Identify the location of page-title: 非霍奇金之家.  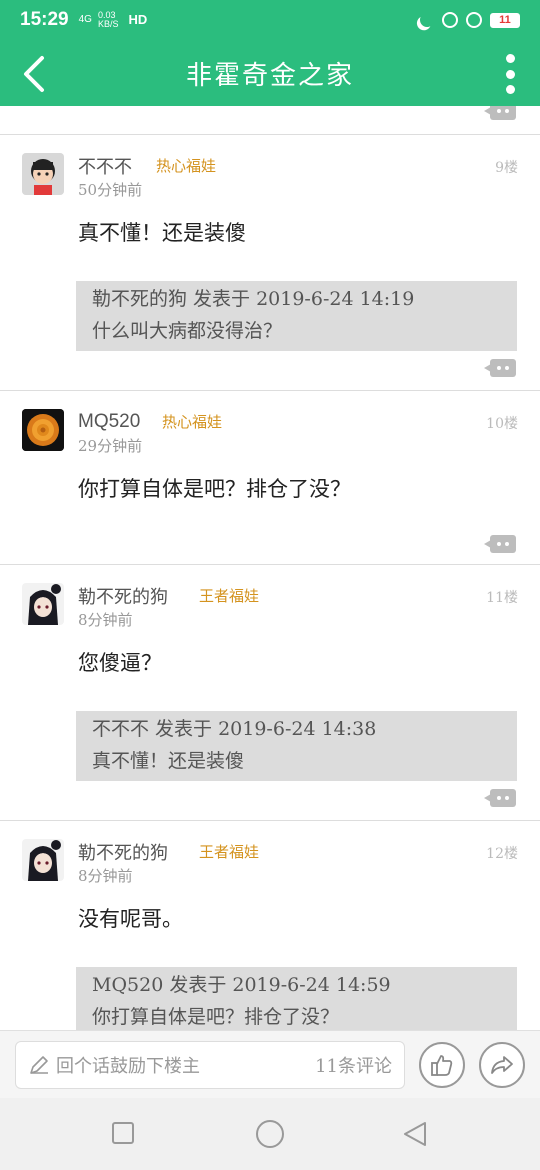
(269, 75).